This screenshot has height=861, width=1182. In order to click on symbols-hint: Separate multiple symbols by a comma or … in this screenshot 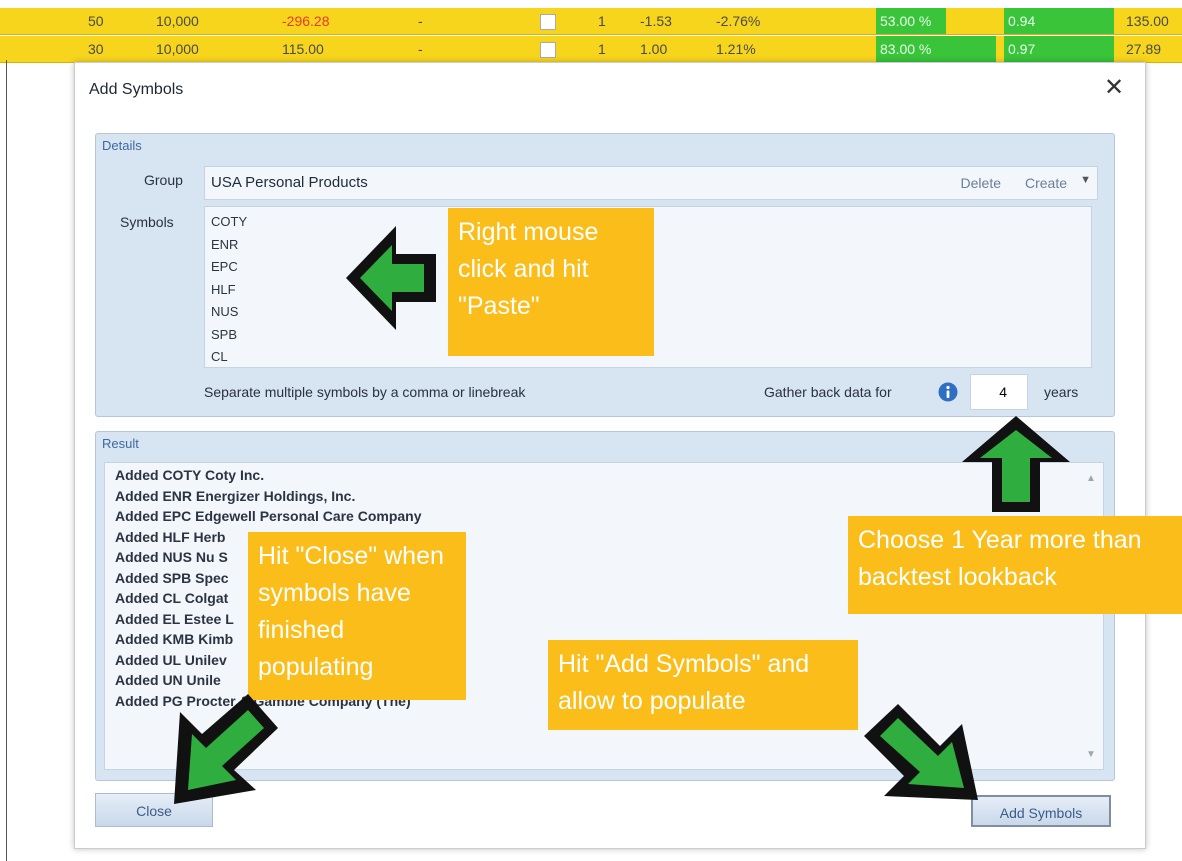, I will do `click(365, 392)`.